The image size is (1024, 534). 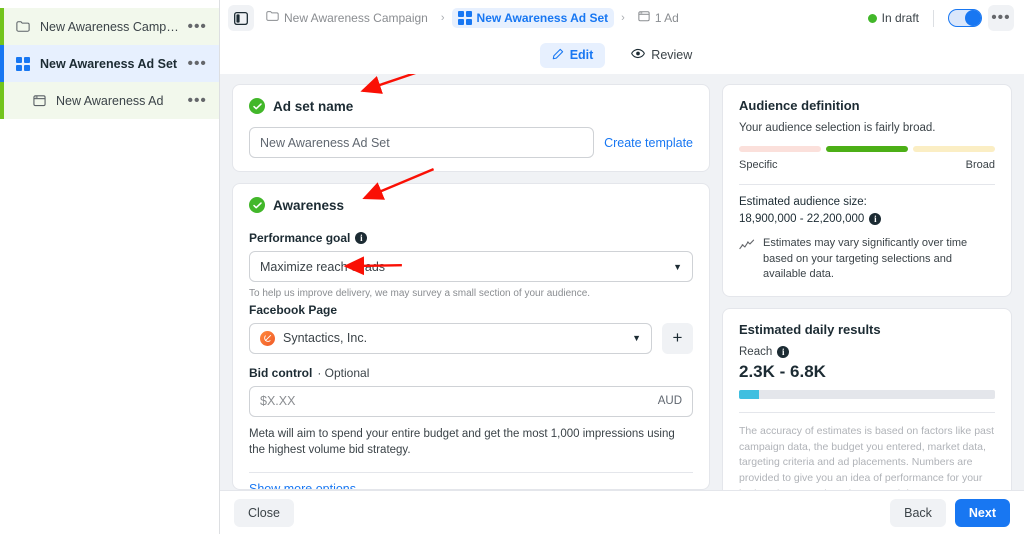 I want to click on line-chart-icon, so click(x=747, y=259).